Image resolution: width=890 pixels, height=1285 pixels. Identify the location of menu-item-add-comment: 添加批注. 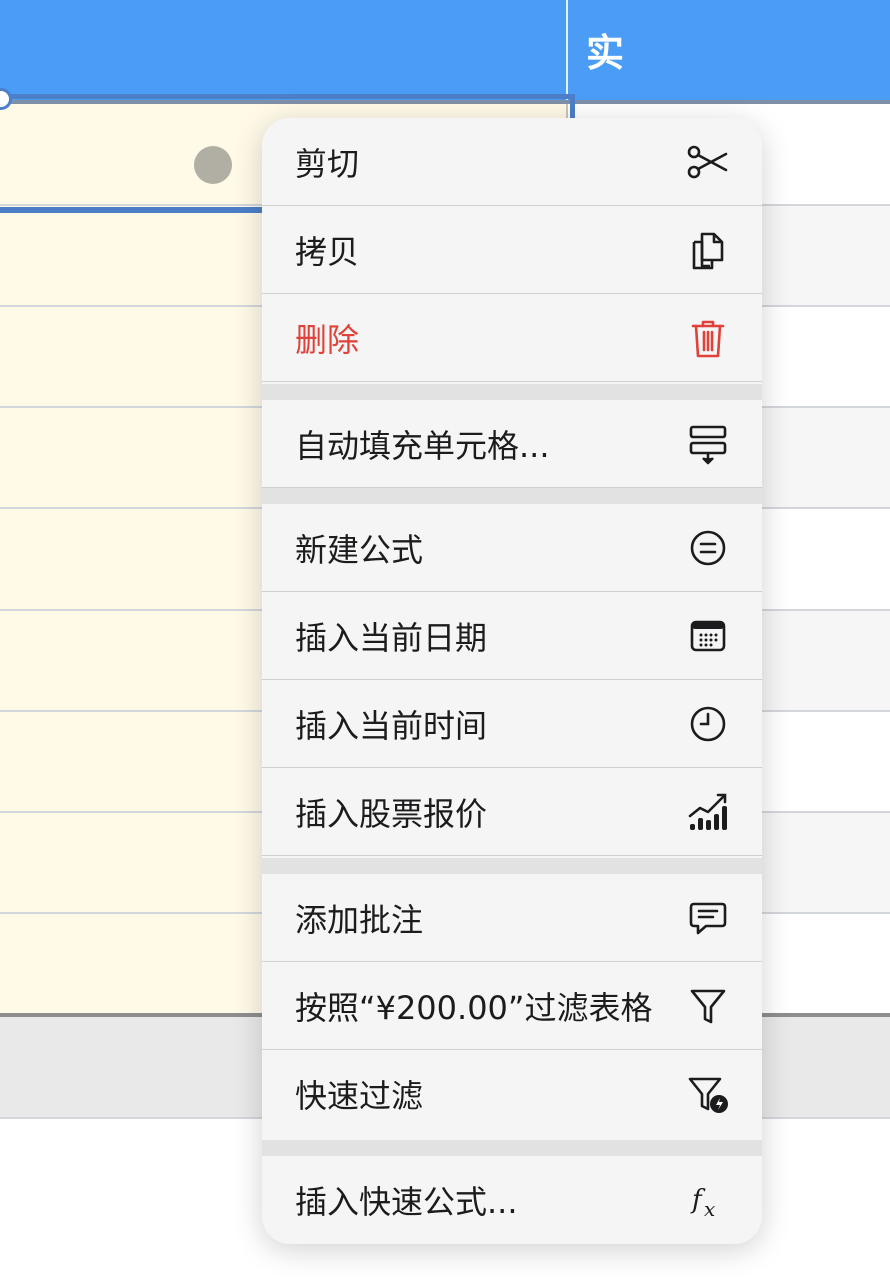
(512, 918).